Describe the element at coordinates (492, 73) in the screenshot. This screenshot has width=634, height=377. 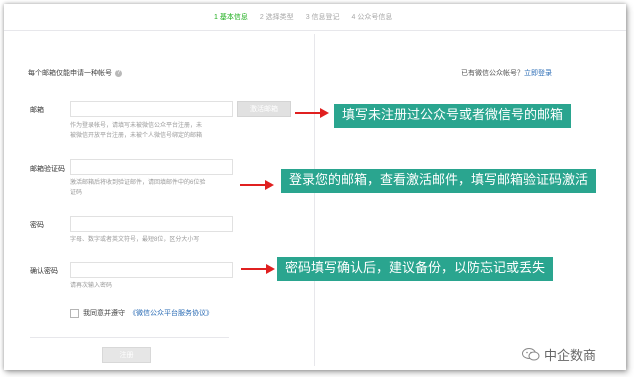
I see `has-account-text: 已有微信公众帐号？` at that location.